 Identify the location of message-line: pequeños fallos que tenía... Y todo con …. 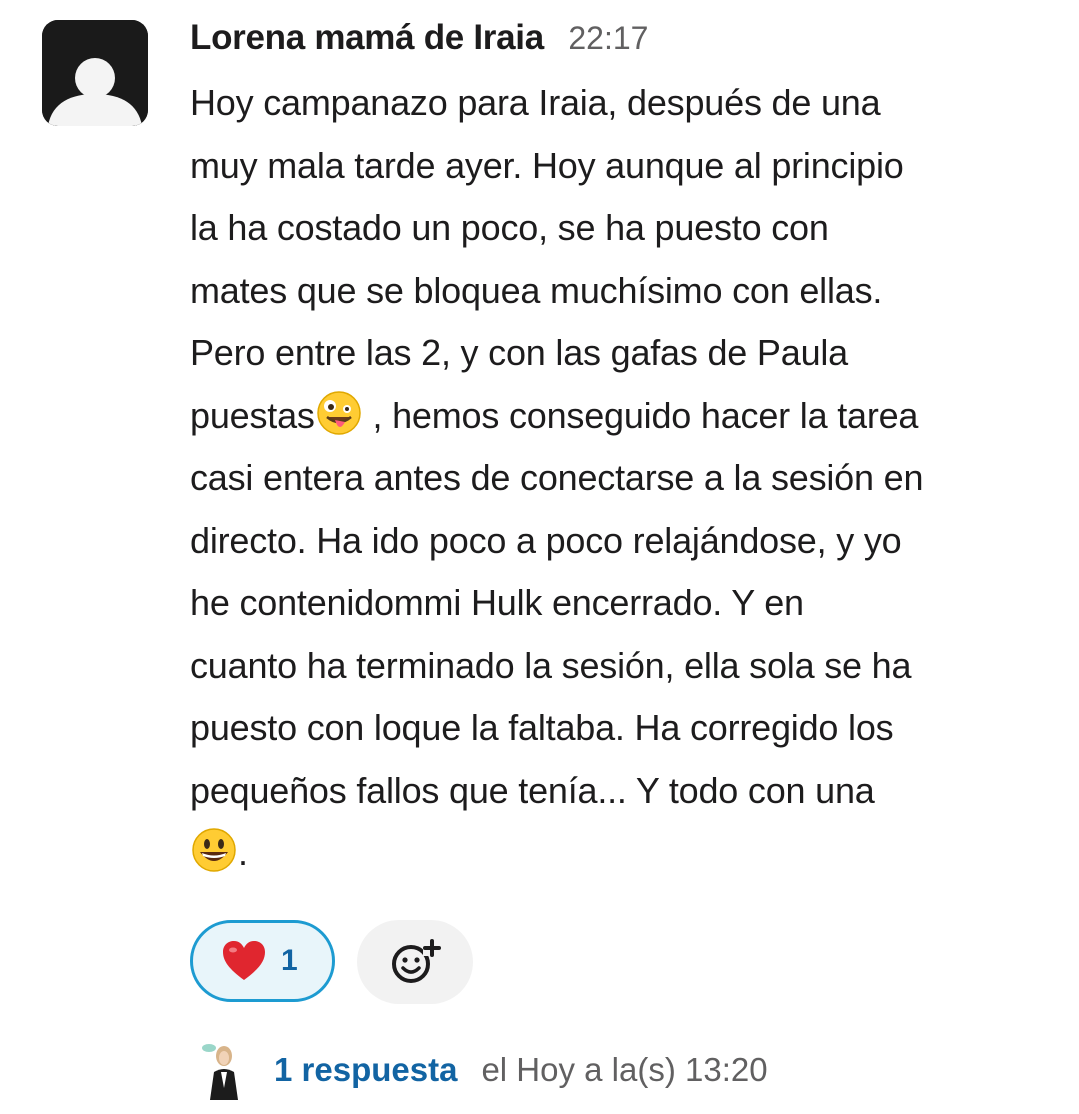
(532, 790).